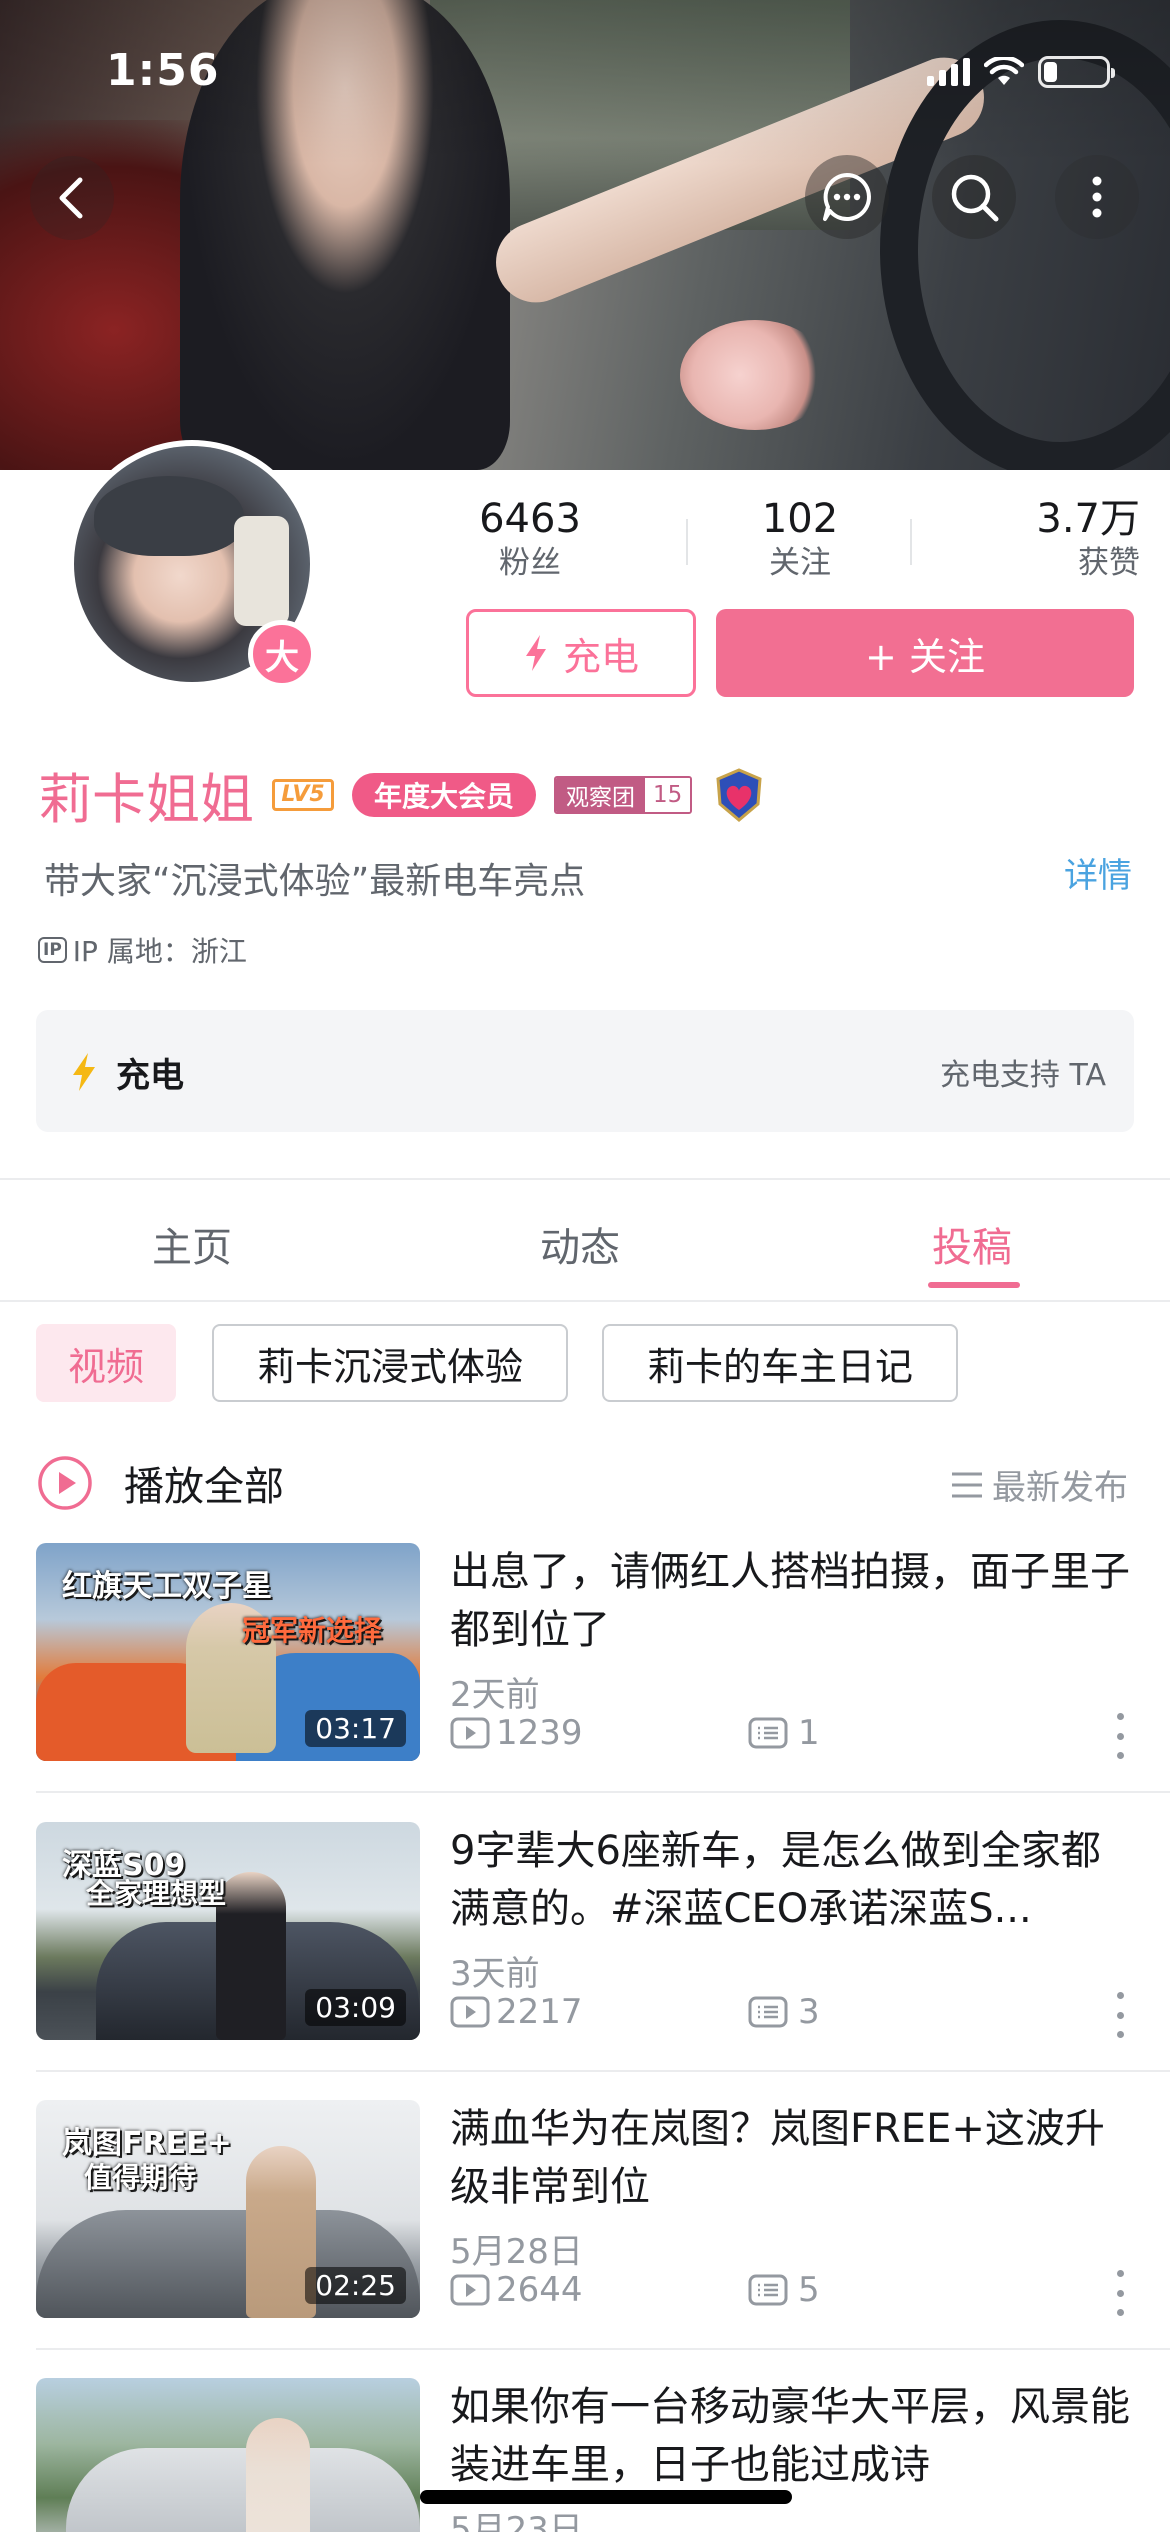 Image resolution: width=1170 pixels, height=2532 pixels. What do you see at coordinates (585, 1301) in the screenshot?
I see `tabs-divider` at bounding box center [585, 1301].